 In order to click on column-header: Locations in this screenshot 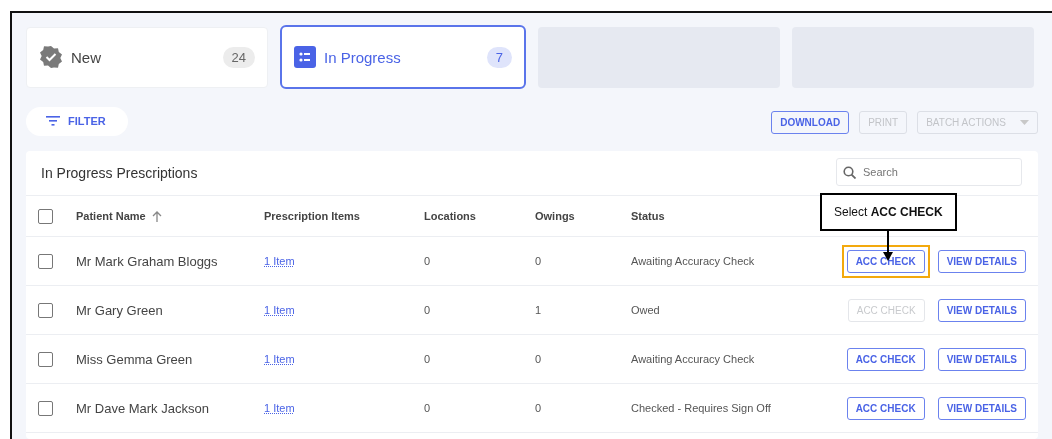, I will do `click(450, 216)`.